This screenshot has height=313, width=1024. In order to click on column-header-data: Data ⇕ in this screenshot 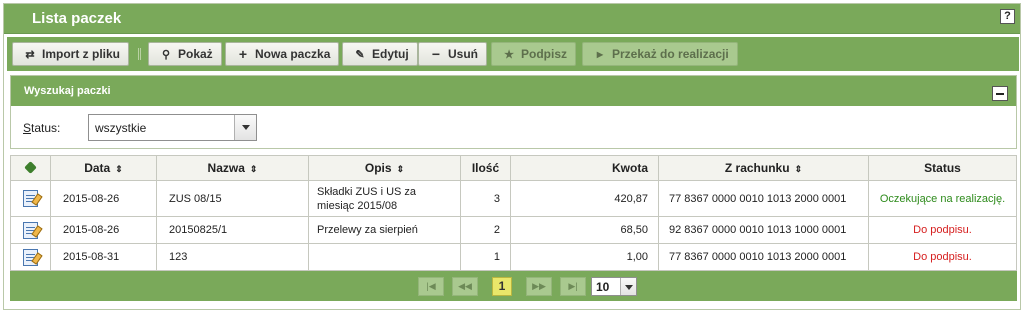, I will do `click(103, 168)`.